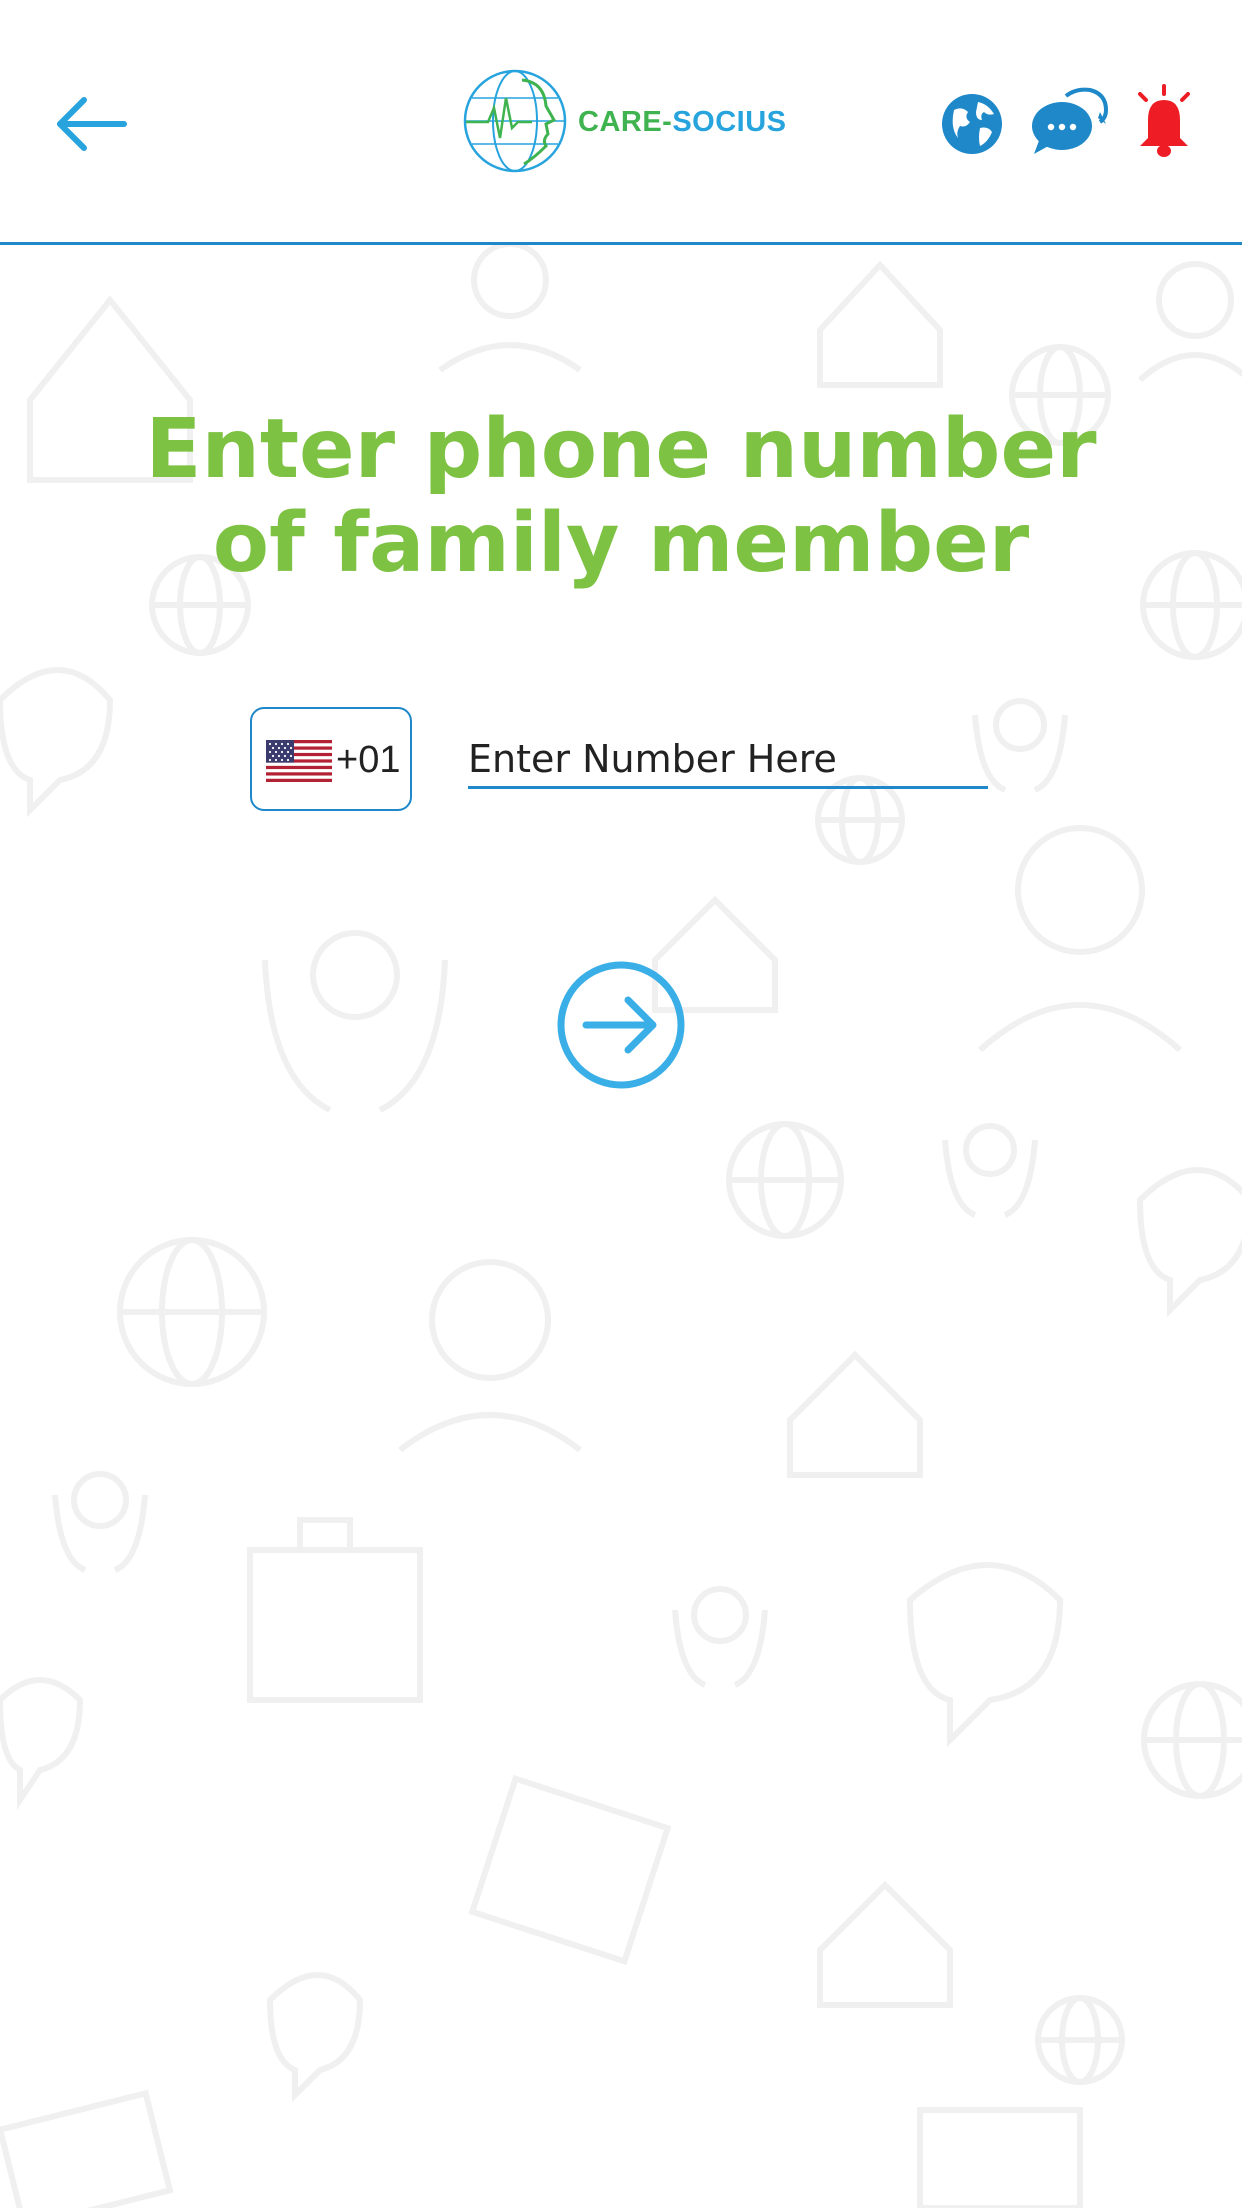 The width and height of the screenshot is (1242, 2208). I want to click on back-button, so click(92, 124).